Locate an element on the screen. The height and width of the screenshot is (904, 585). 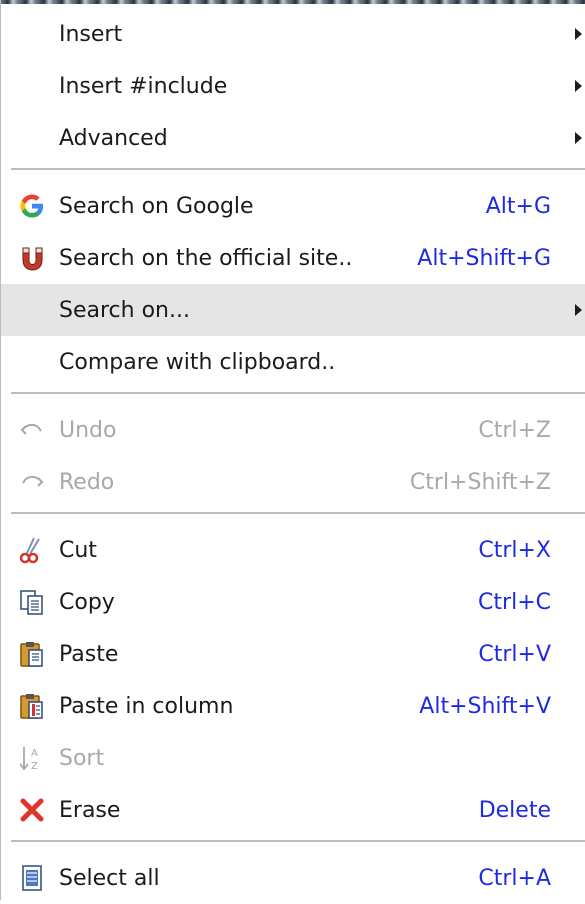
magnet-icon is located at coordinates (32, 258).